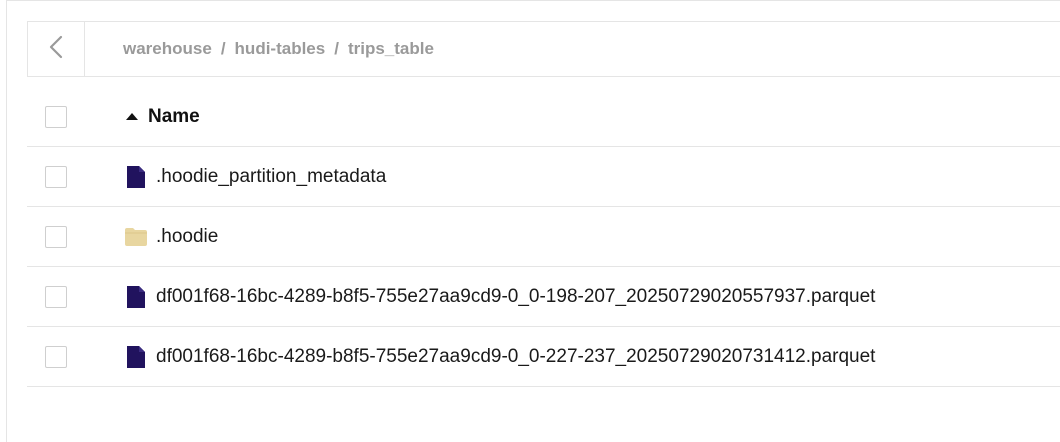 The image size is (1060, 442). I want to click on back-button, so click(56, 49).